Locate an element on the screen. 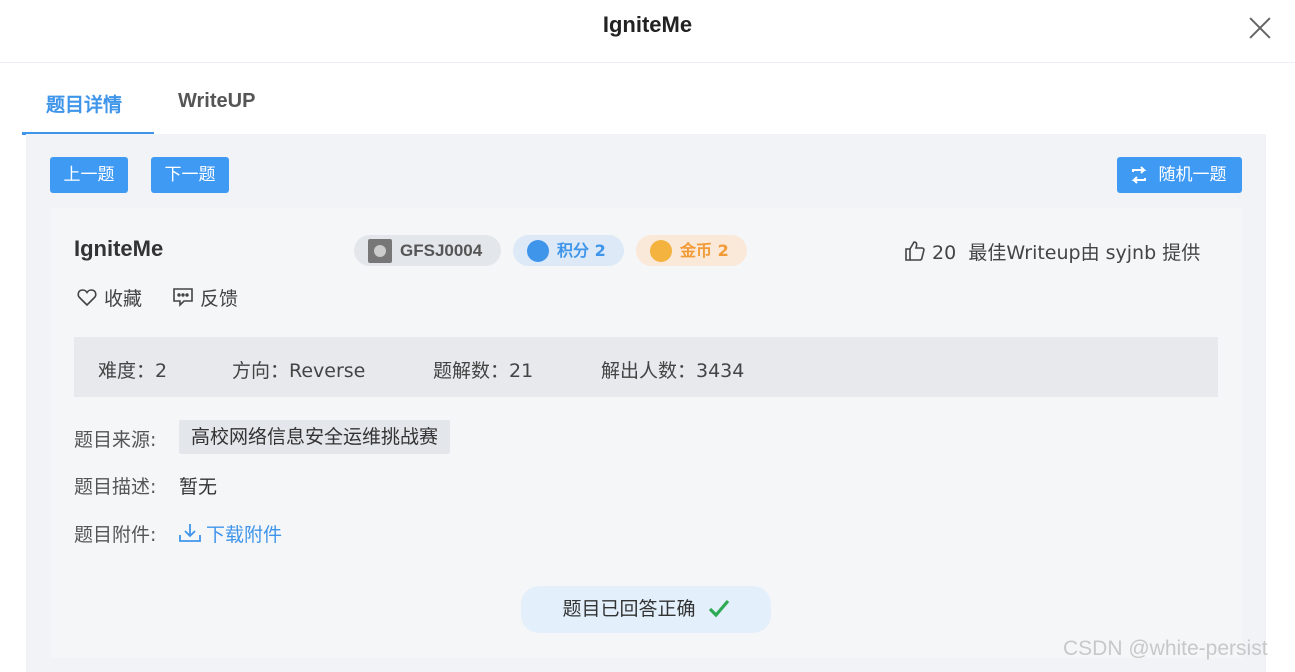  random-challenge-button: 随机一题 is located at coordinates (1179, 175).